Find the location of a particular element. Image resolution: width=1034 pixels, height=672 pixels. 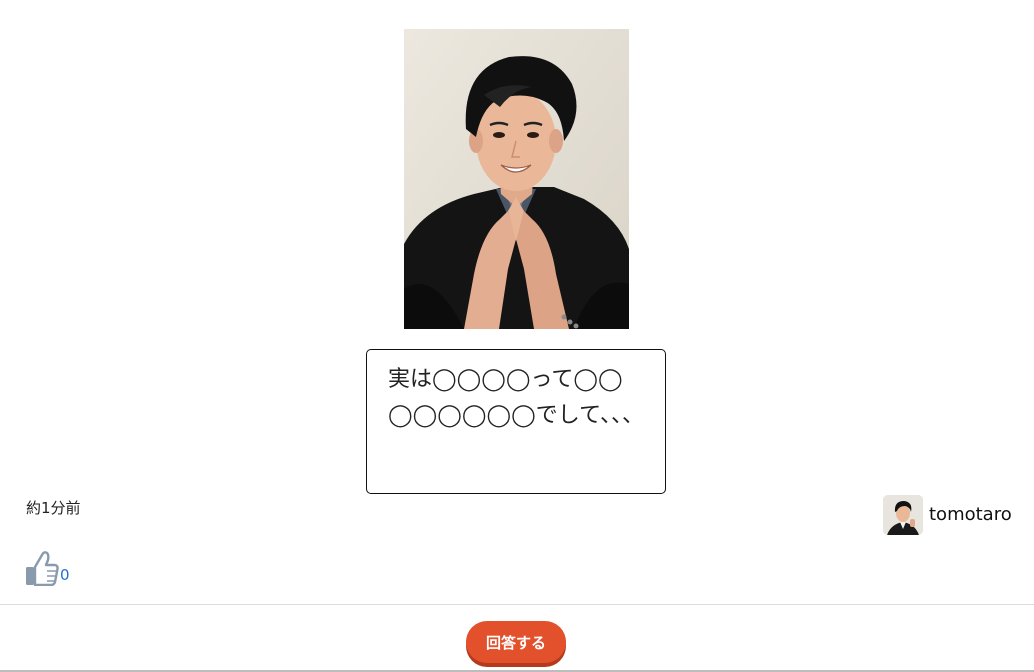

like-count: 0 is located at coordinates (65, 575).